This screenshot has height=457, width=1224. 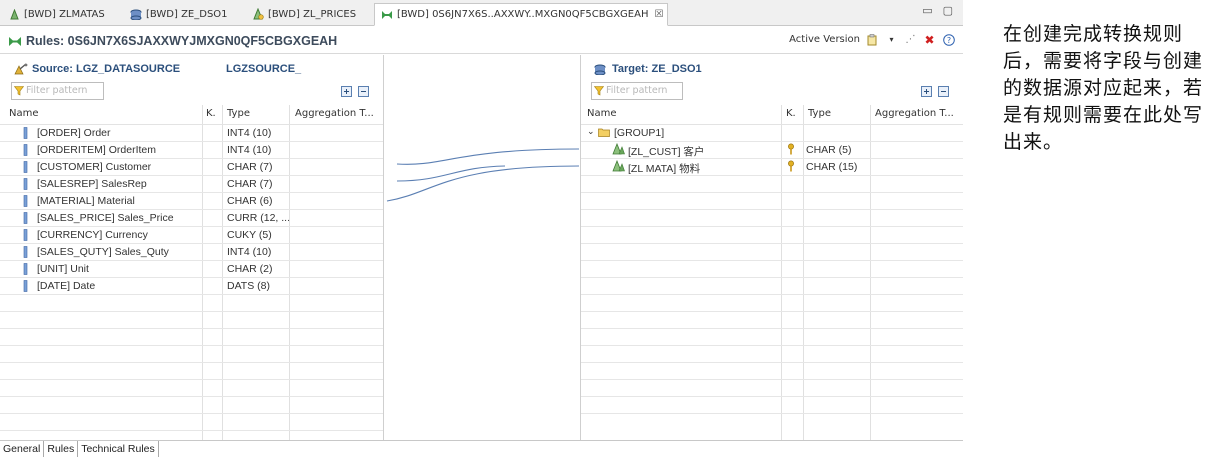 I want to click on table-row: [UNIT] Unit CHAR (2), so click(x=191, y=269).